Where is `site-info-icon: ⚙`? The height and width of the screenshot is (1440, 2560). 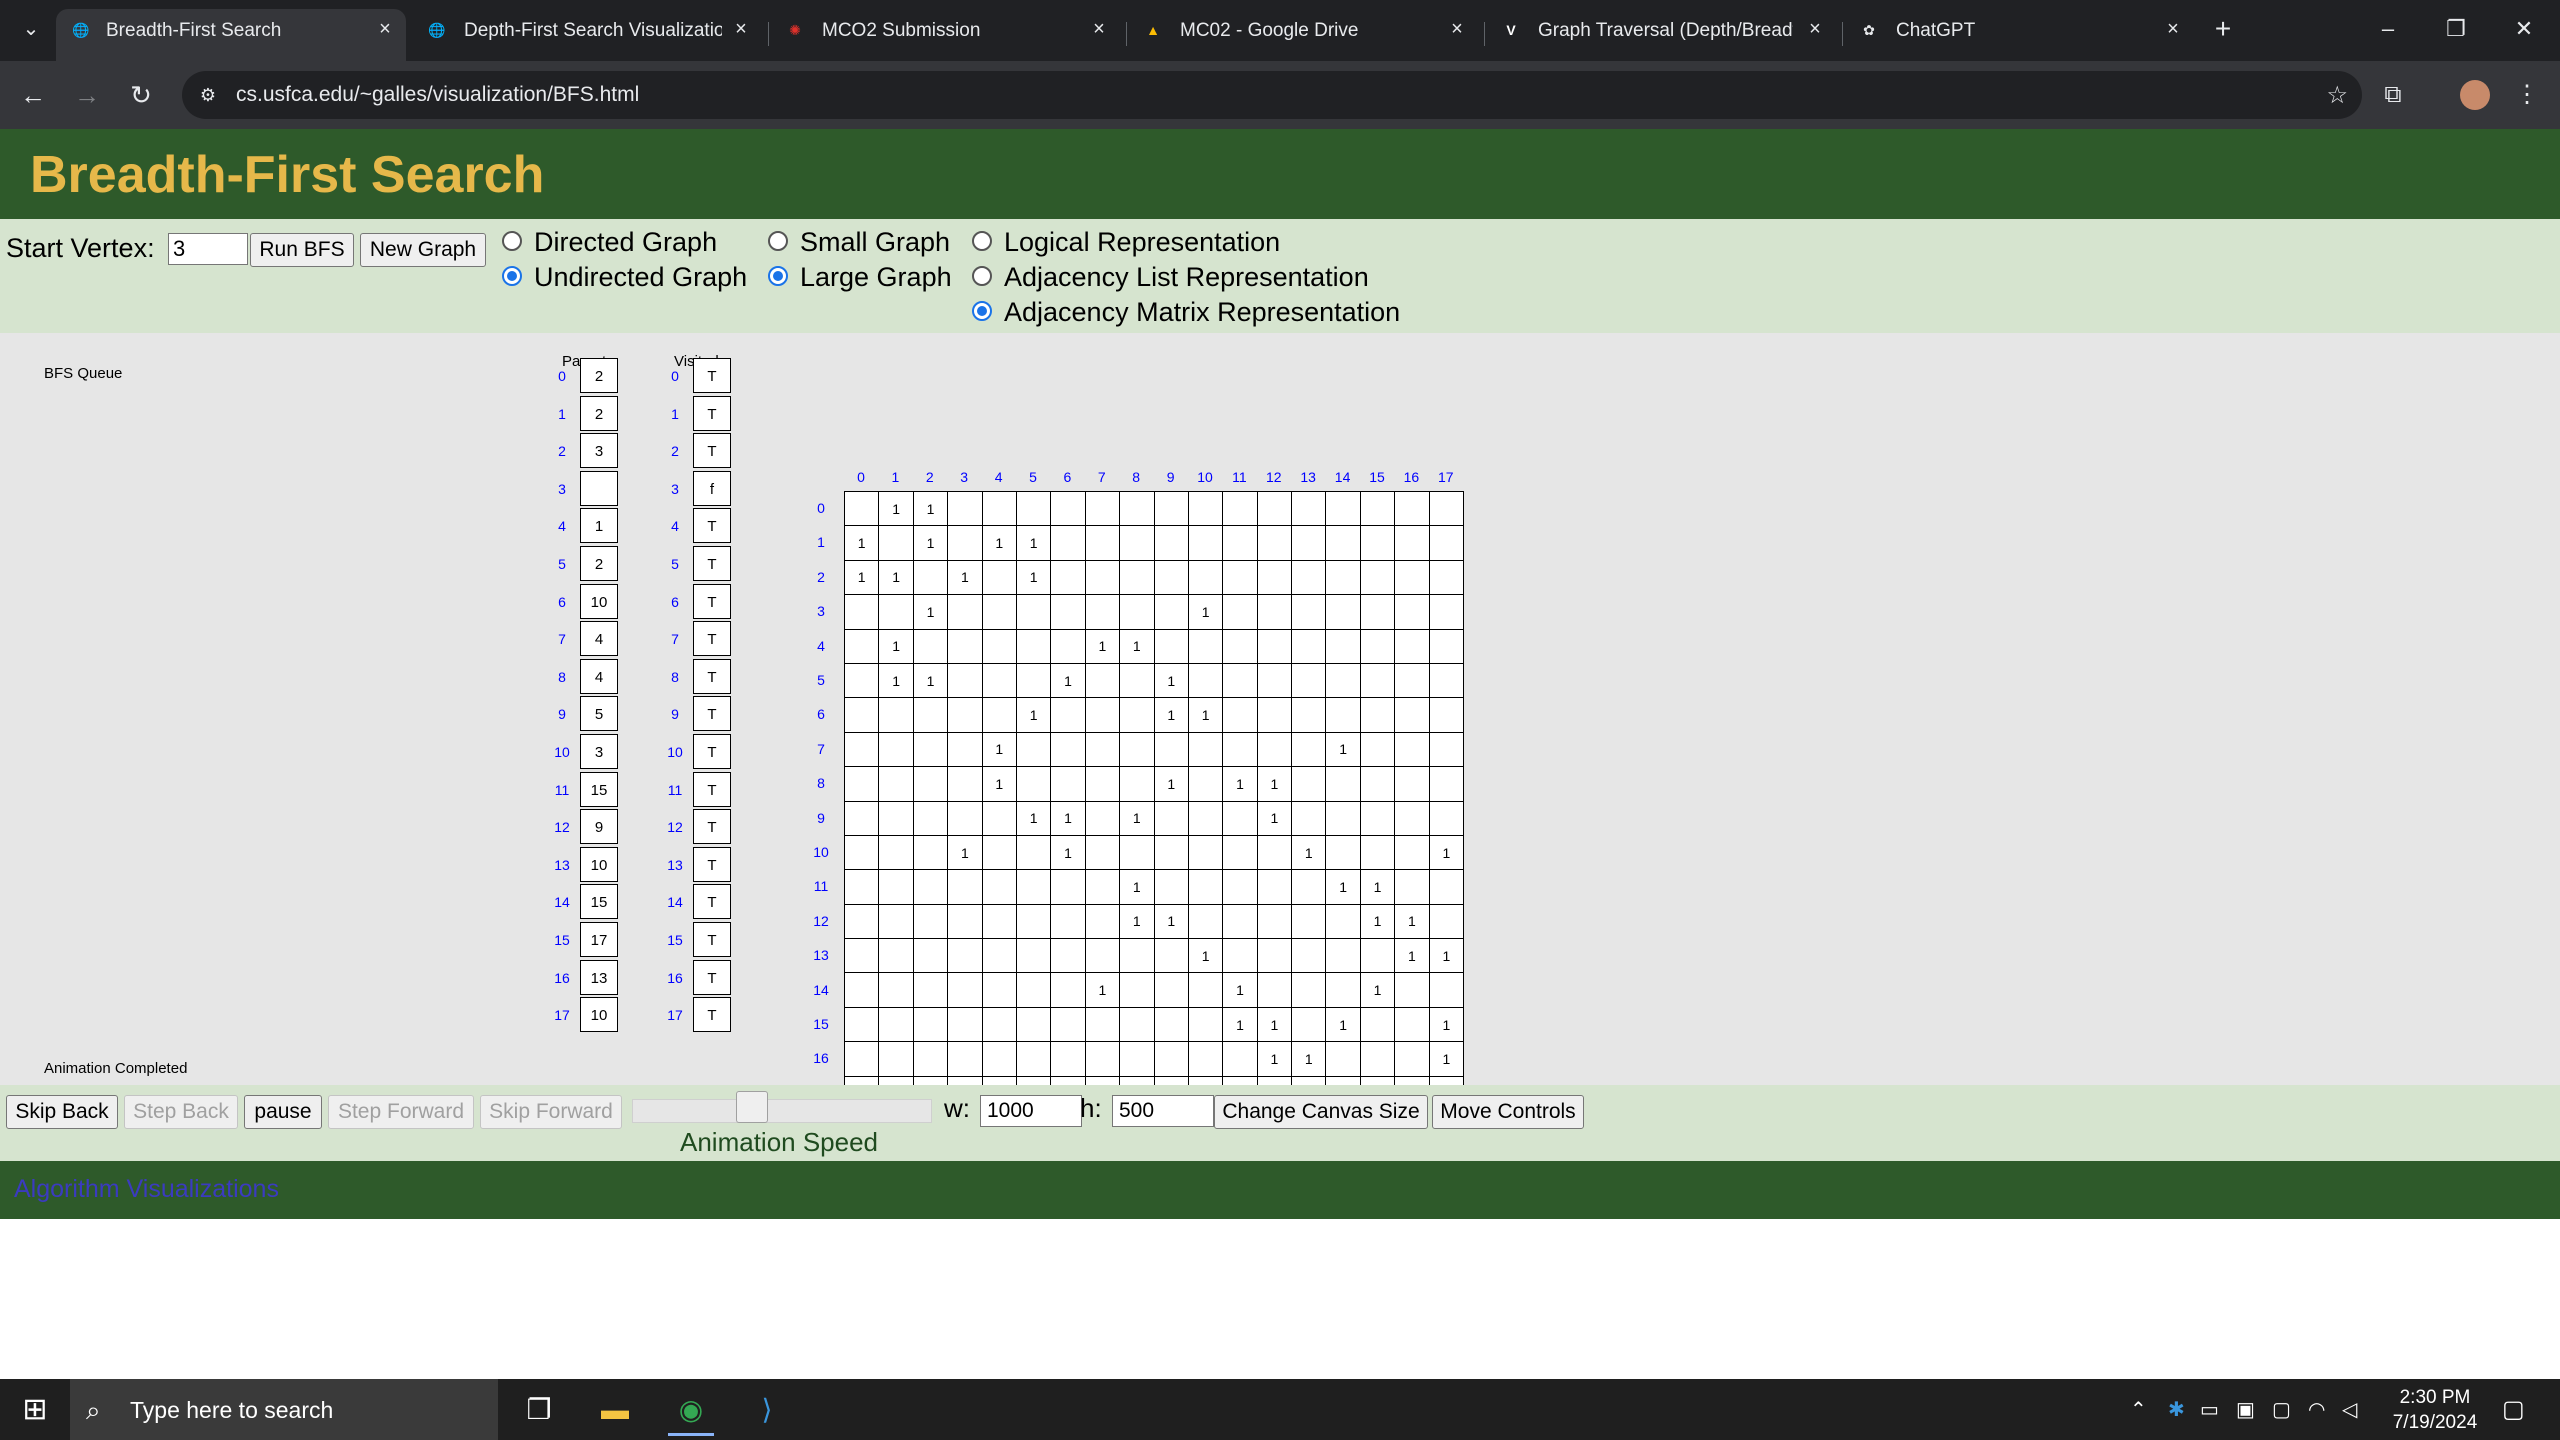
site-info-icon: ⚙ is located at coordinates (208, 95).